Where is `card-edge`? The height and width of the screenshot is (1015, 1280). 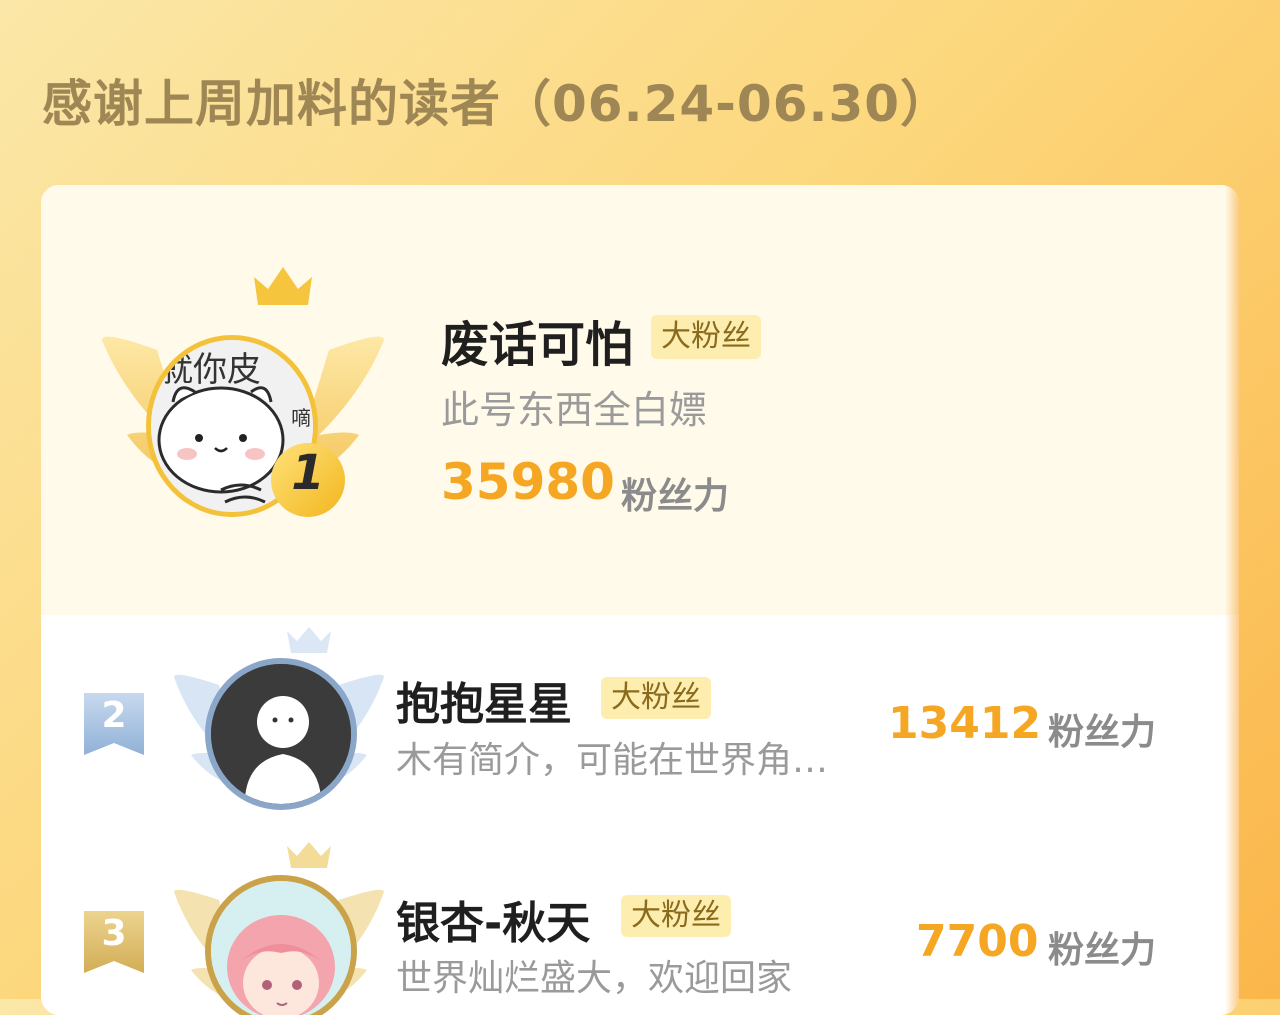
card-edge is located at coordinates (1232, 600).